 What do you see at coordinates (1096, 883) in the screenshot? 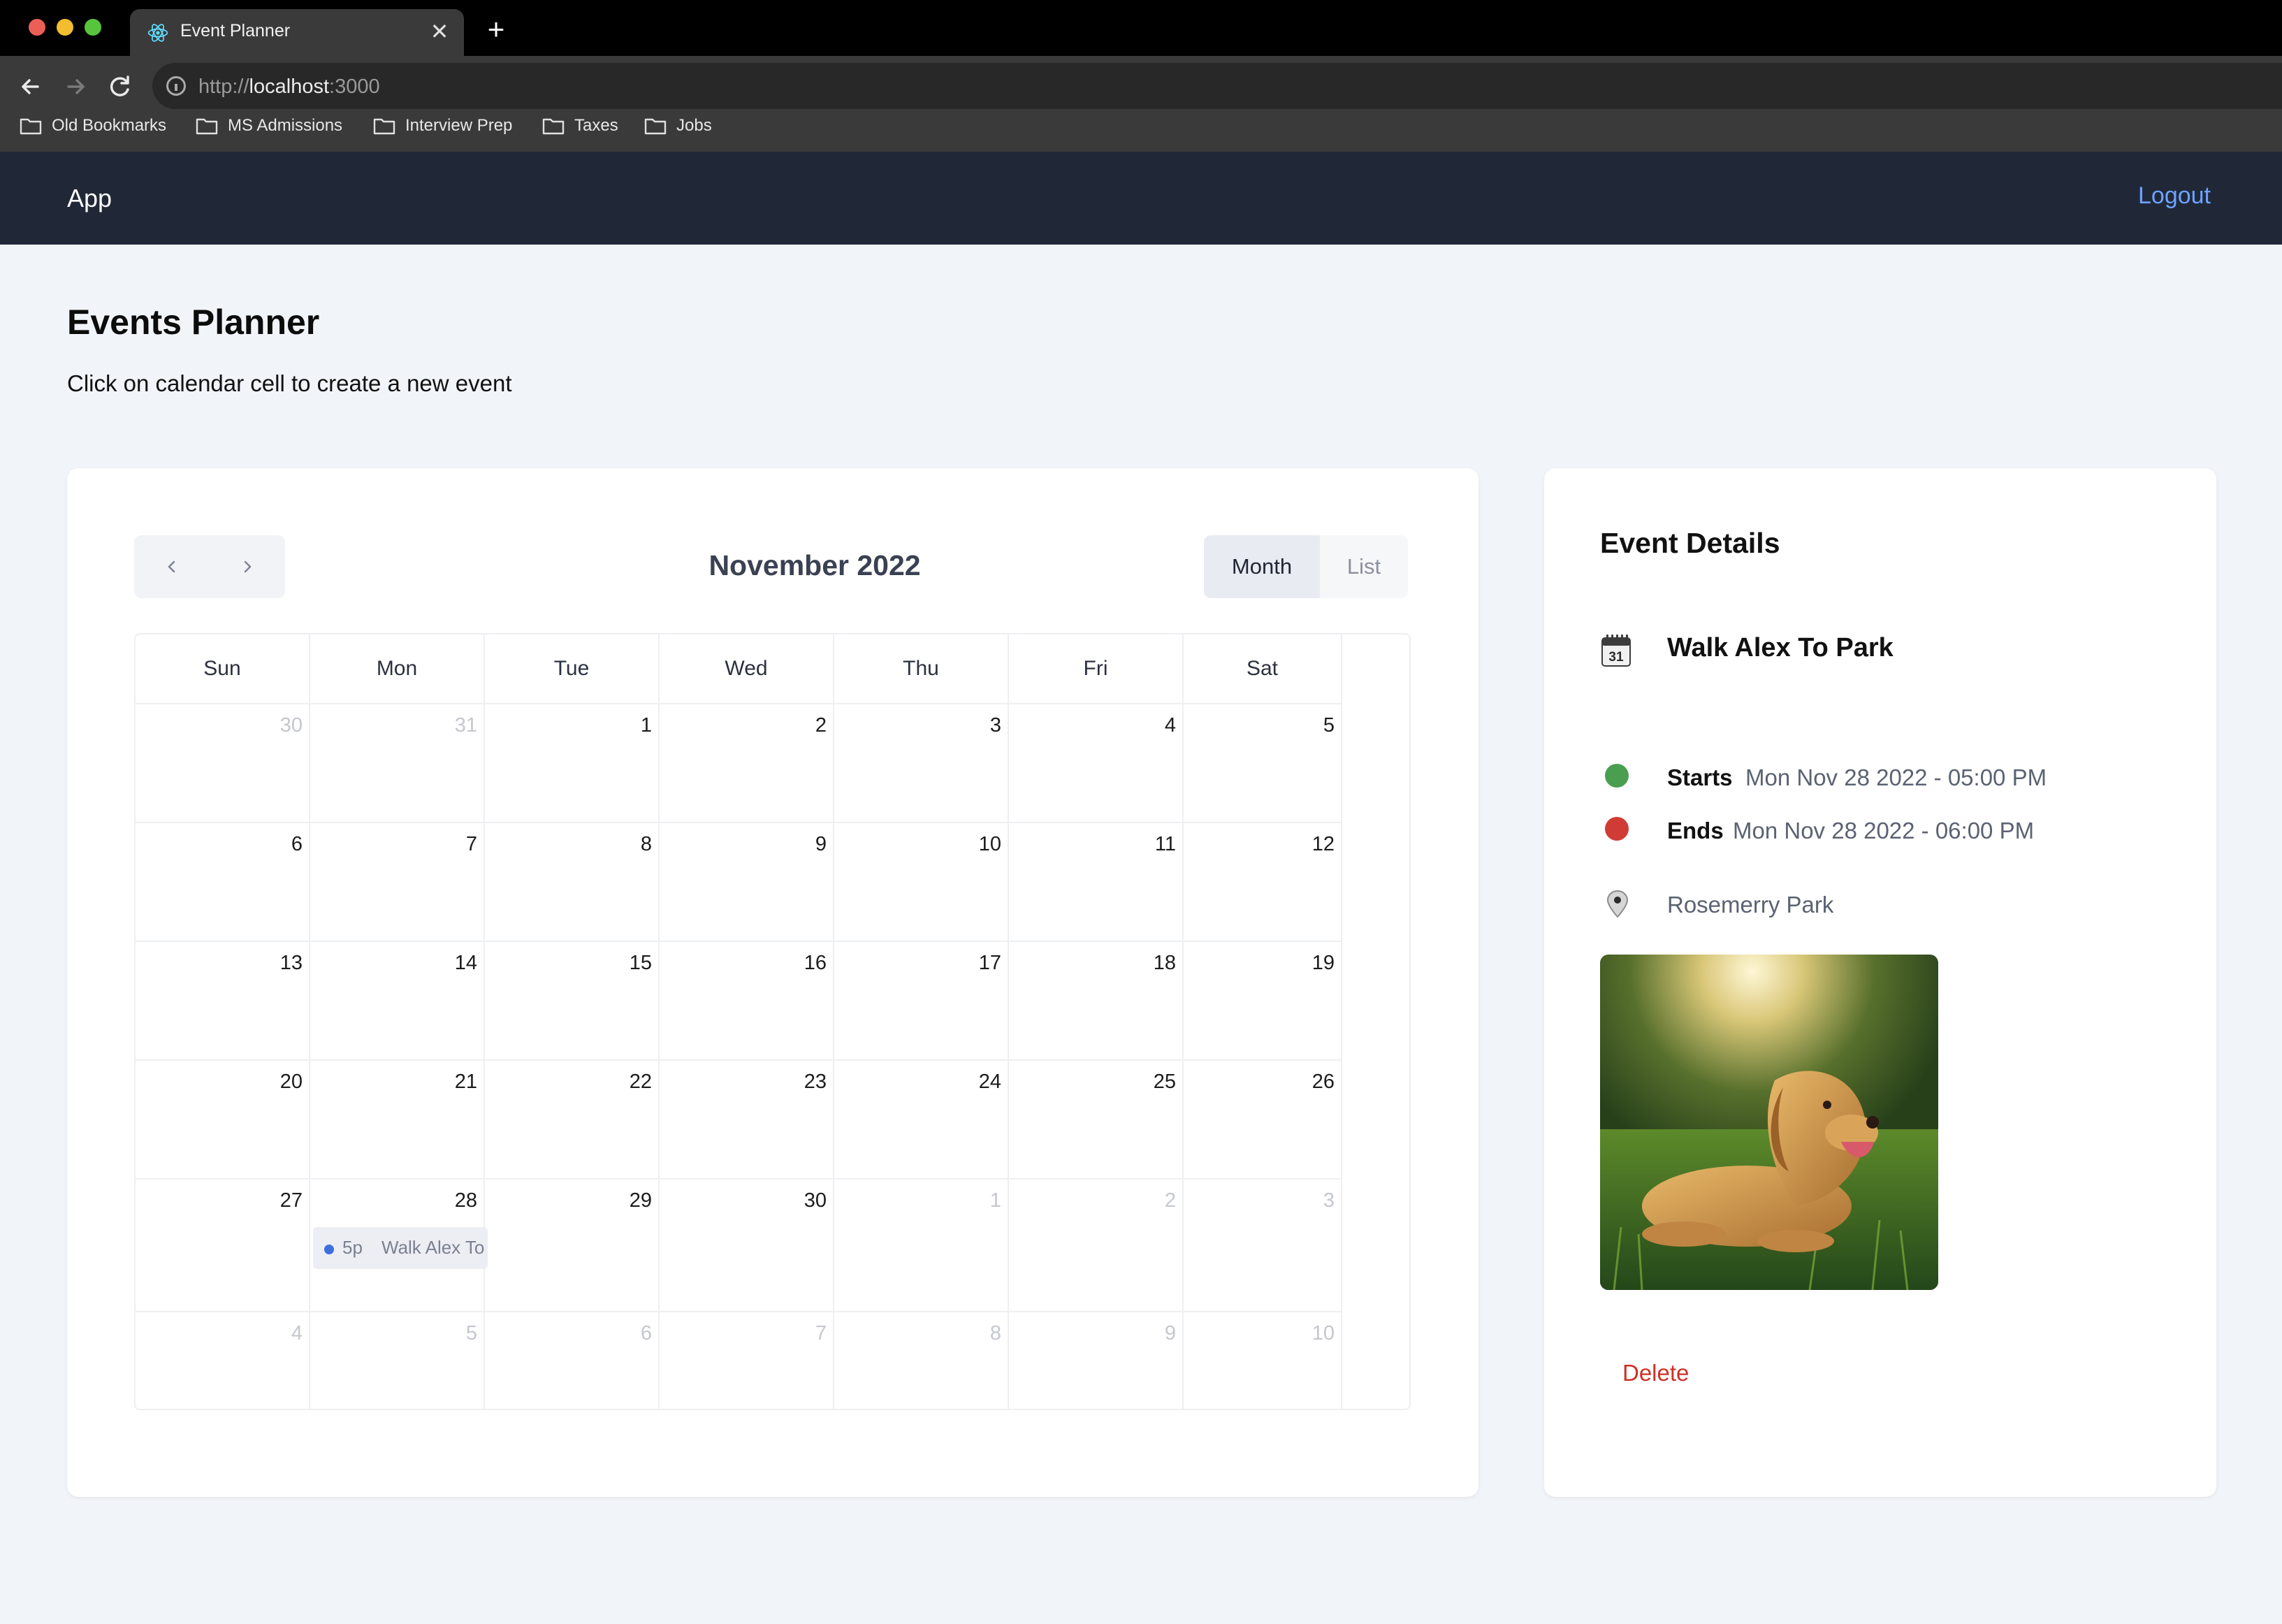
I see `calendar-day-cell: 11` at bounding box center [1096, 883].